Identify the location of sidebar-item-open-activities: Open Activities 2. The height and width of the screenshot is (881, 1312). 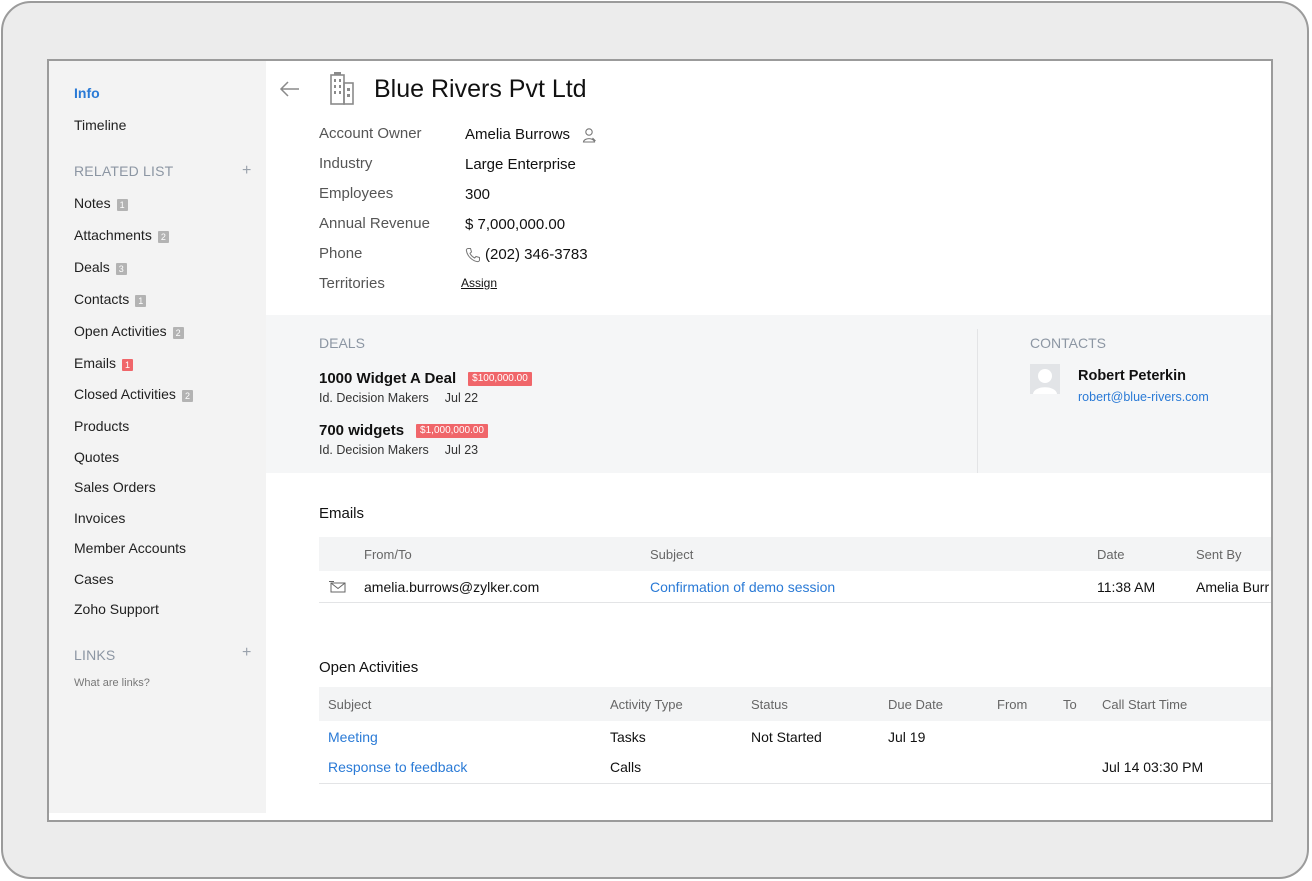
(129, 331).